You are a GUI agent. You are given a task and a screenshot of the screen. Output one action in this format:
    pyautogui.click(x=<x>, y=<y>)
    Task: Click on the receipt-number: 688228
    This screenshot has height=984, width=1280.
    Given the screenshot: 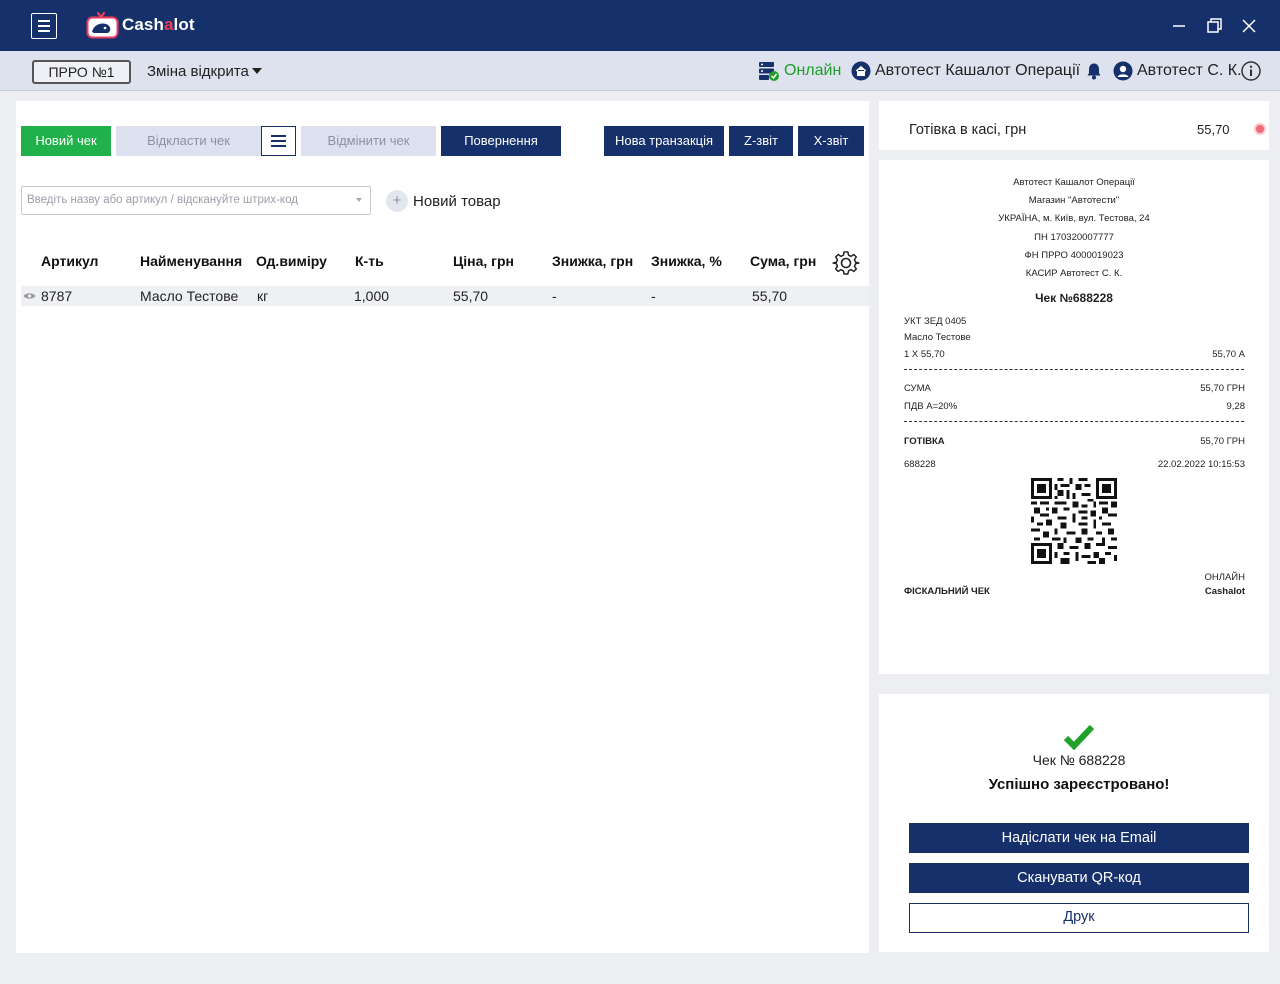 What is the action you would take?
    pyautogui.click(x=920, y=464)
    